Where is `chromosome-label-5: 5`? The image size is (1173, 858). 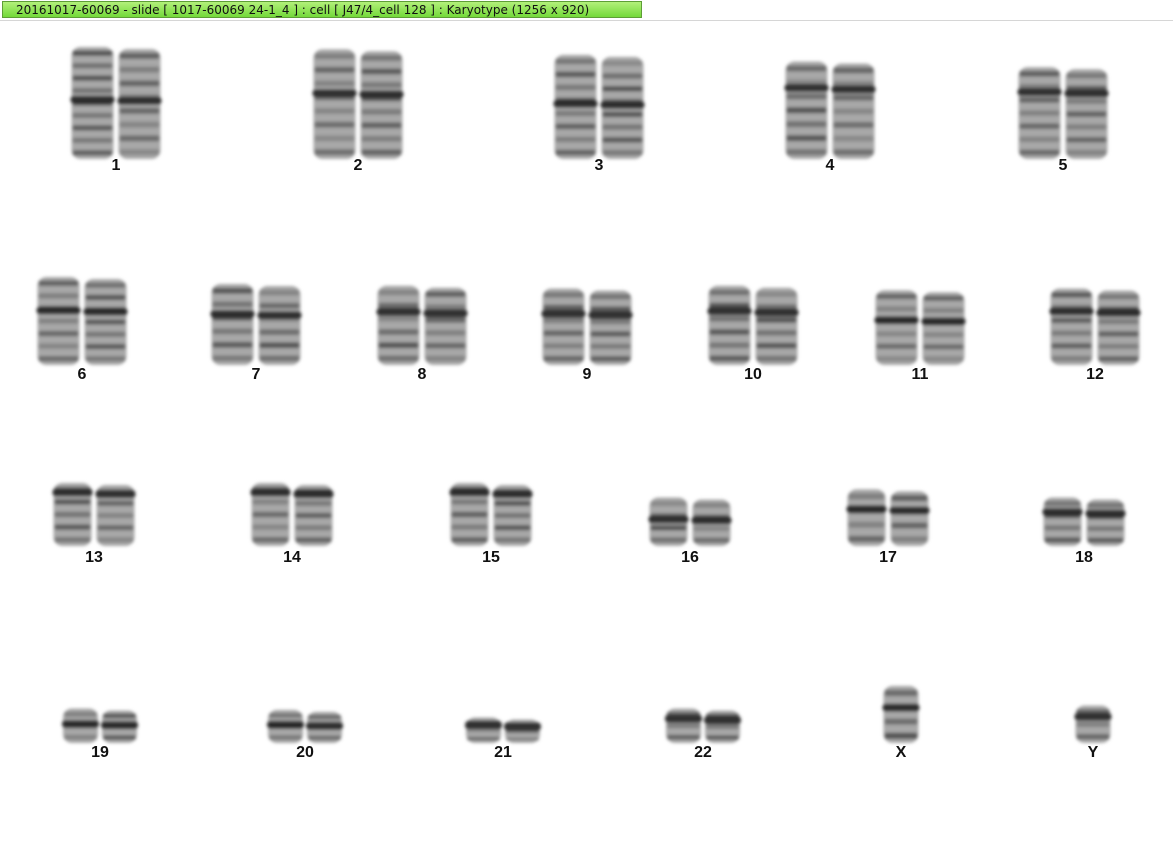 chromosome-label-5: 5 is located at coordinates (1063, 165).